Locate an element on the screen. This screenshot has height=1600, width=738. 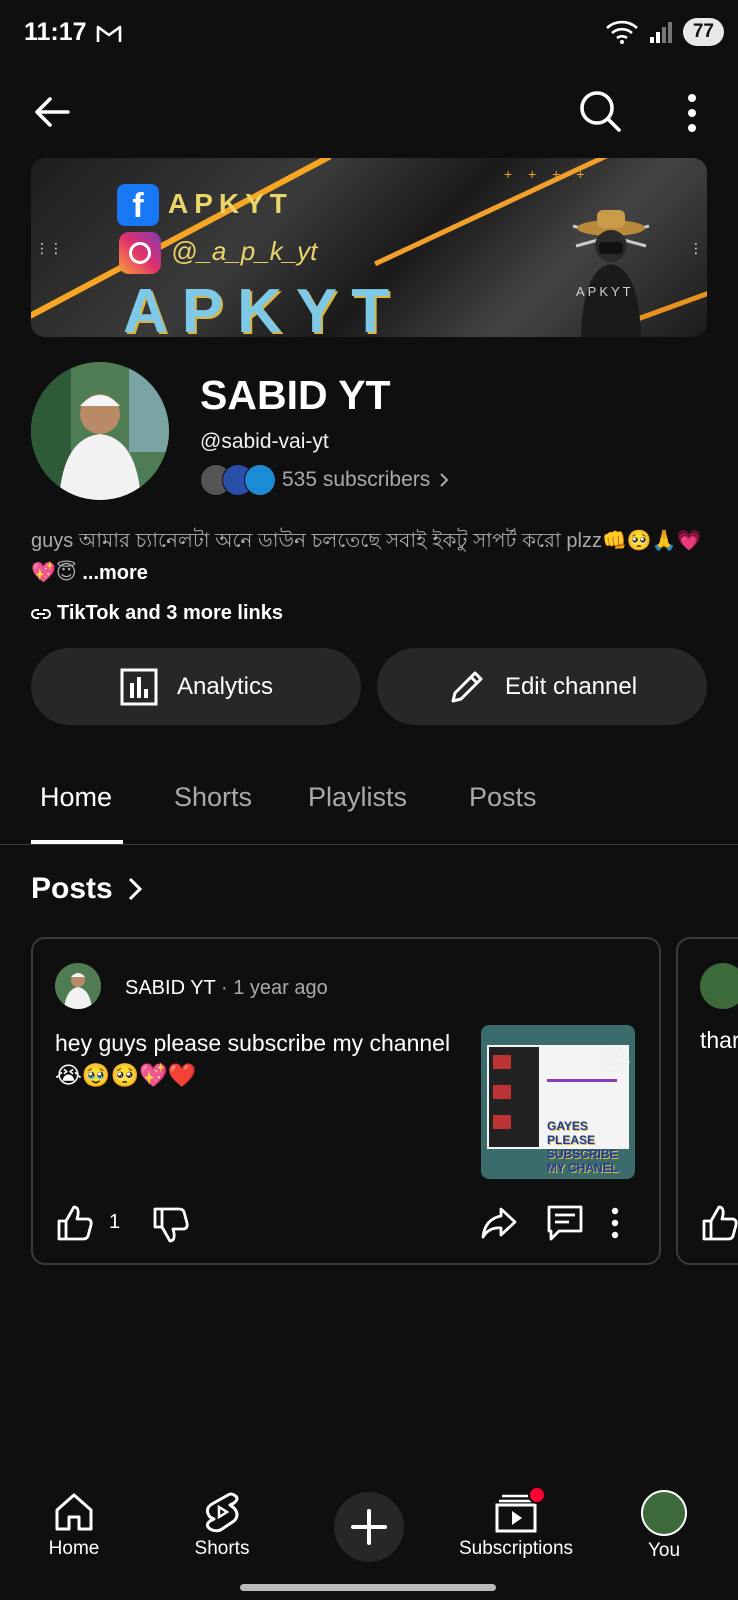
nav-home: Home is located at coordinates (74, 1525).